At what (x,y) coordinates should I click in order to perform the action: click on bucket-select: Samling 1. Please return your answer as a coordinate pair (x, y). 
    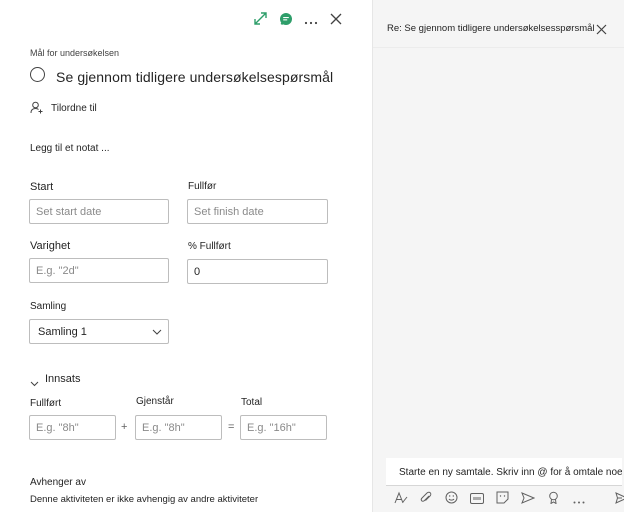
    Looking at the image, I should click on (99, 331).